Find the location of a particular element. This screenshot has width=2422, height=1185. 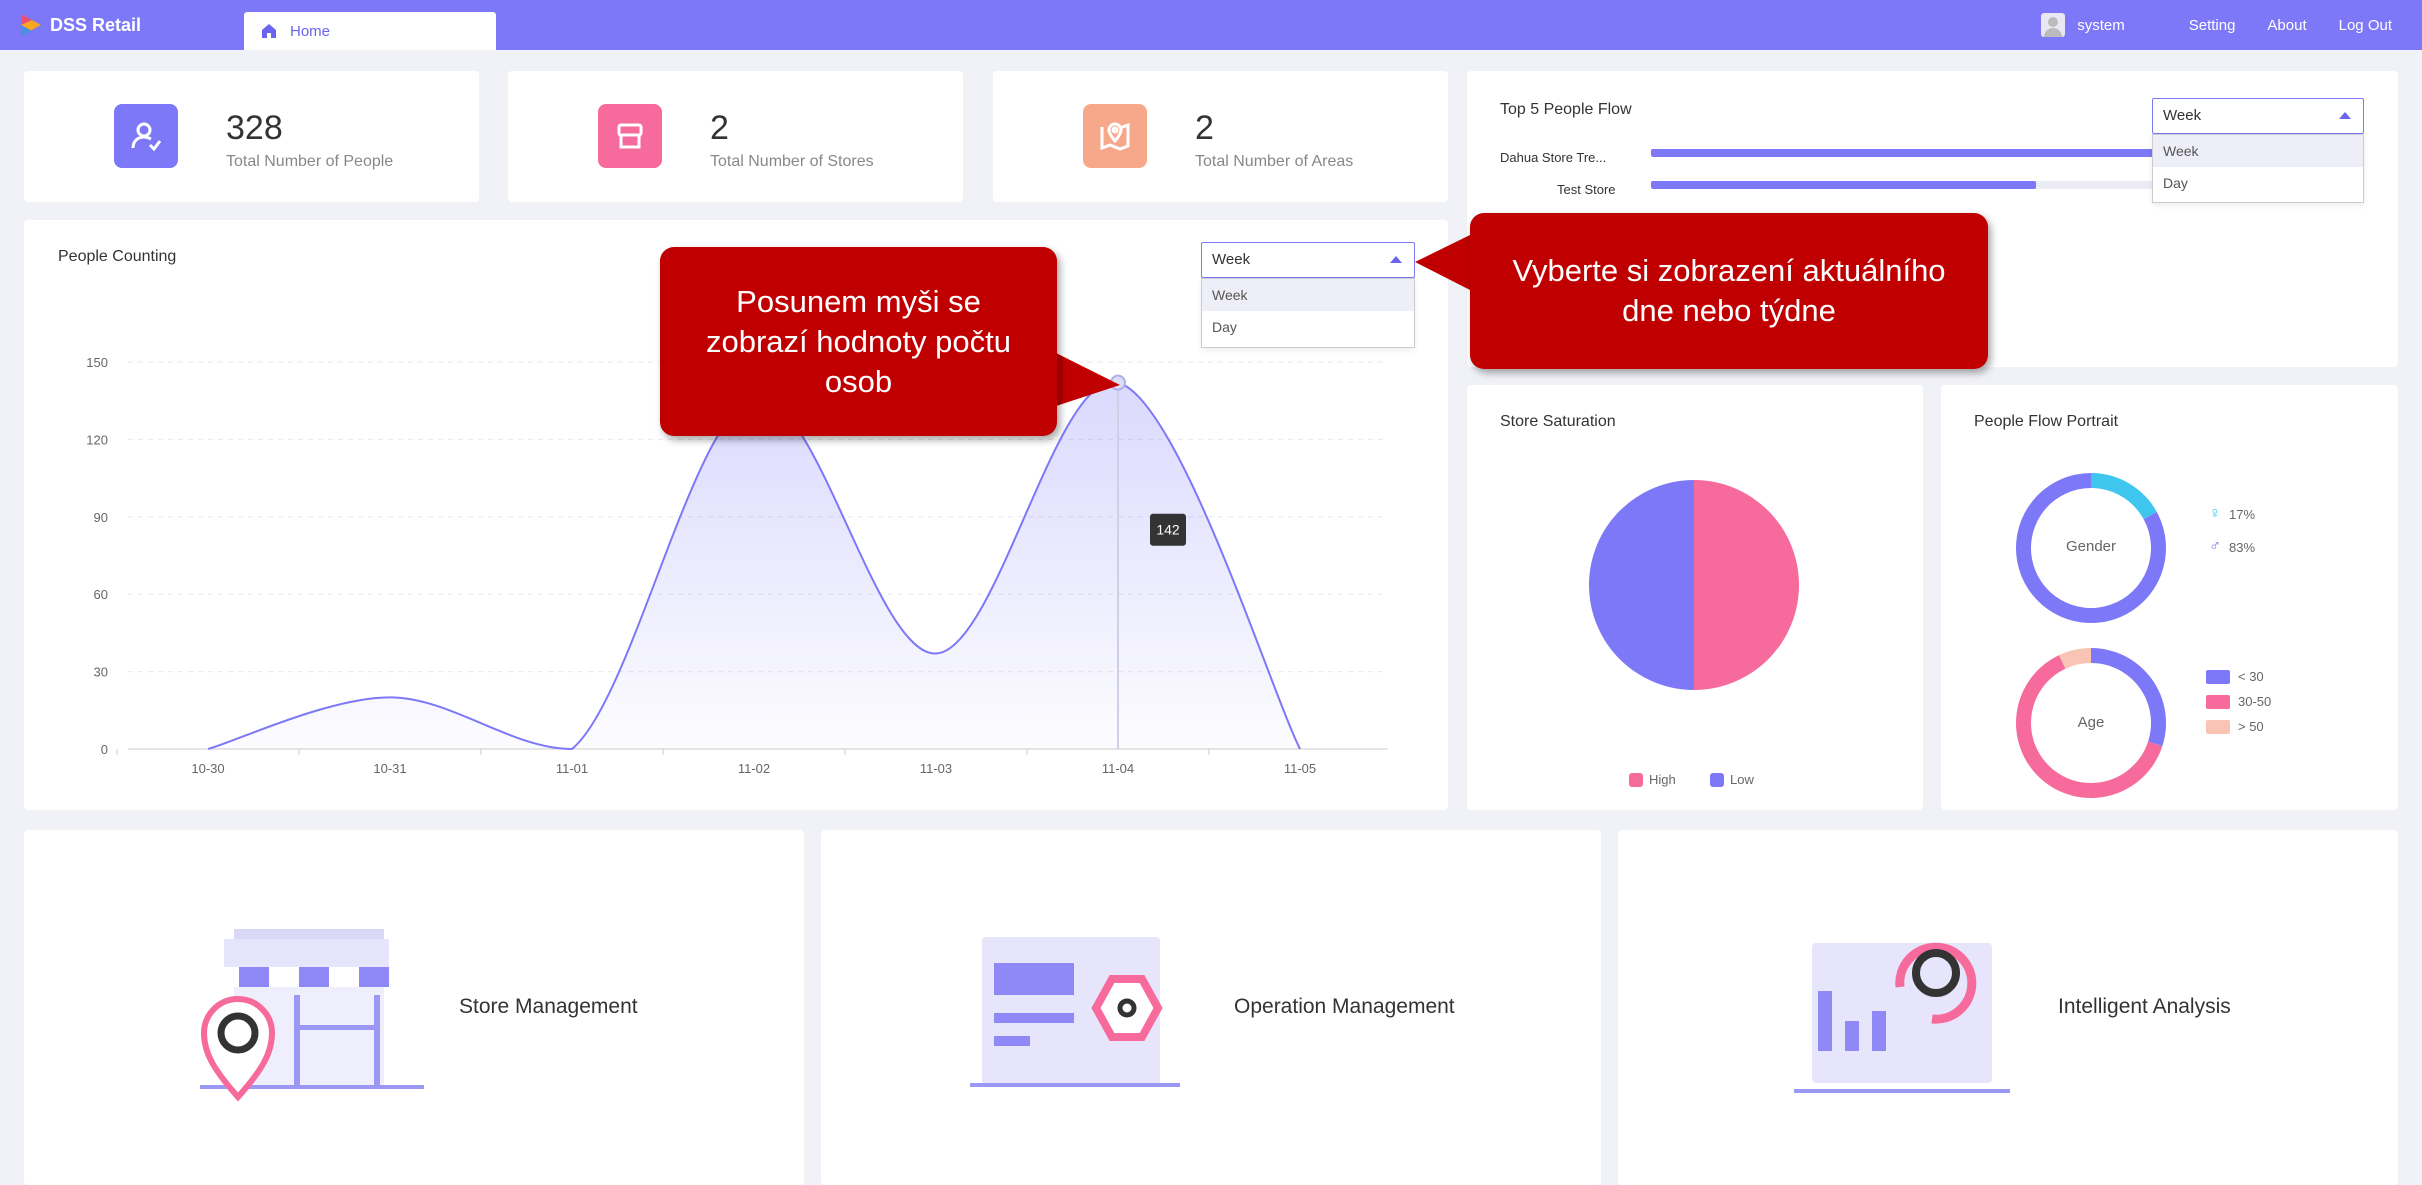

y-tick-label: 30 is located at coordinates (101, 672).